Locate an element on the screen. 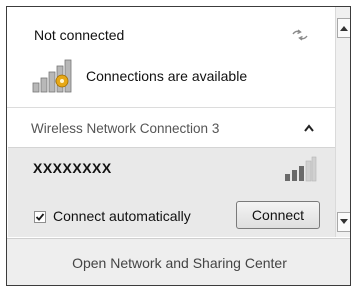 This screenshot has height=290, width=357. signal-strength-icon is located at coordinates (301, 169).